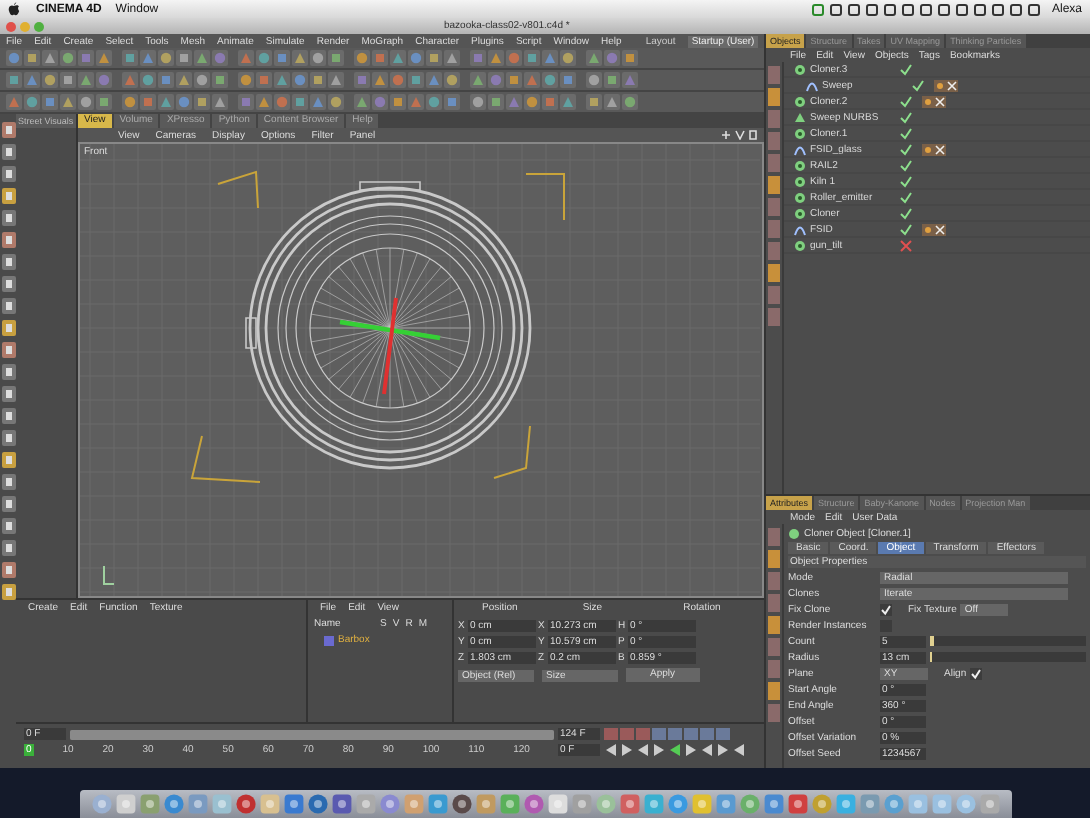  I want to click on close-button, so click(11, 26).